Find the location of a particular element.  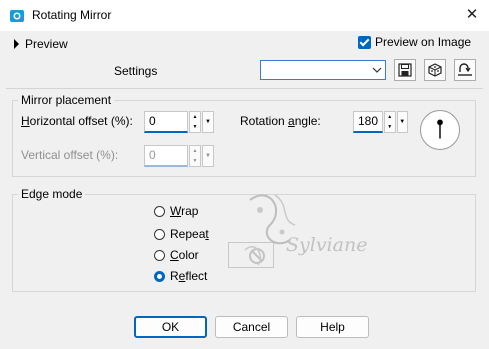

app-icon is located at coordinates (17, 16).